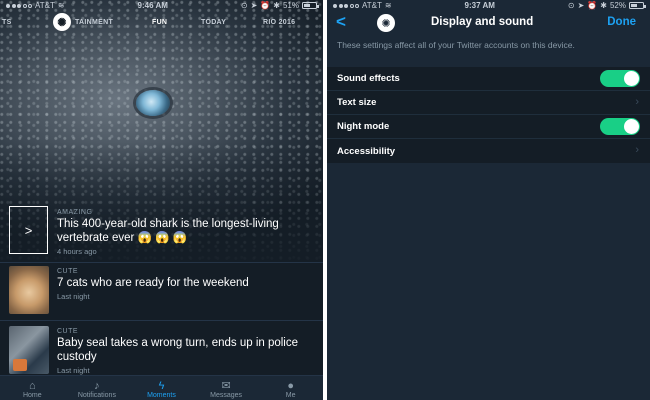 This screenshot has height=400, width=650. Describe the element at coordinates (479, 5) in the screenshot. I see `clock: 9:37 AM` at that location.